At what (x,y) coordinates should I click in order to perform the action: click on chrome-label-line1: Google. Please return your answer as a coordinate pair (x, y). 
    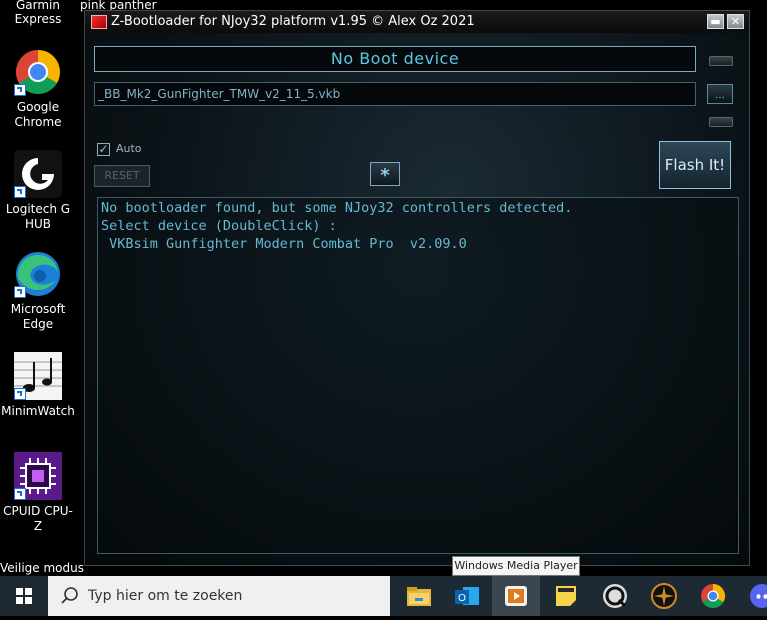
    Looking at the image, I should click on (38, 107).